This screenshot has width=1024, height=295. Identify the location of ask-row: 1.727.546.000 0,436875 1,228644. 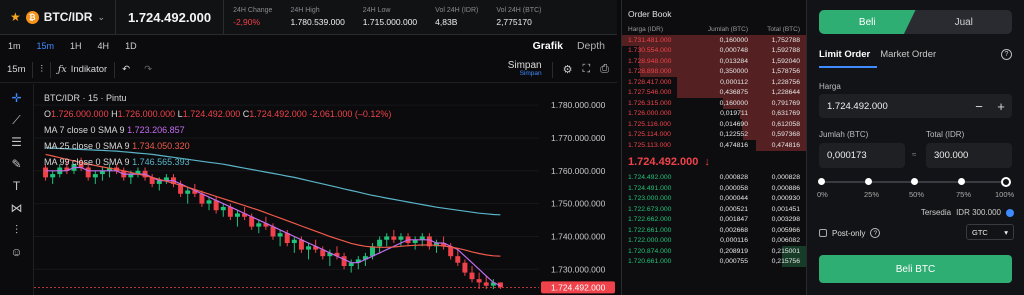
(714, 92).